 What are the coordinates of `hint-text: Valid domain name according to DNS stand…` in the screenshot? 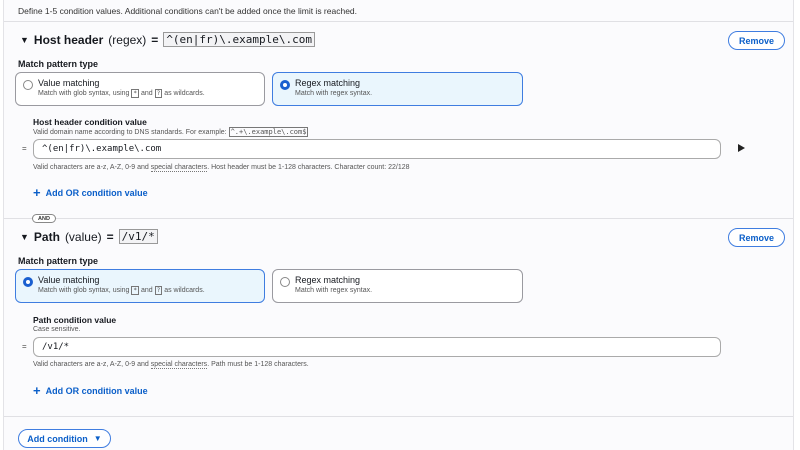 It's located at (130, 132).